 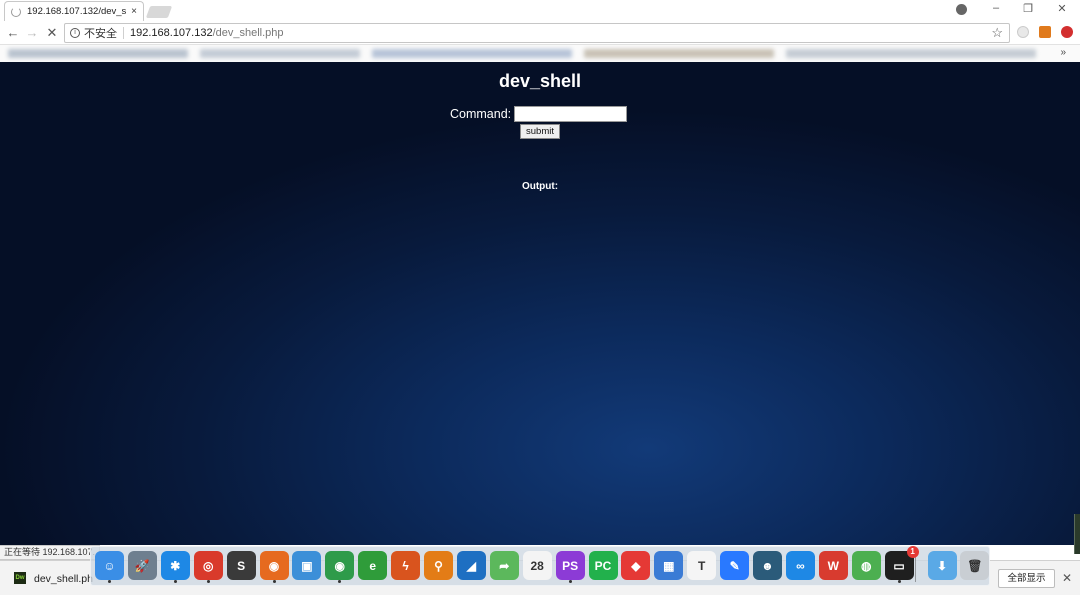 I want to click on tab-title: 192.168.107.132/dev_s, so click(x=77, y=11).